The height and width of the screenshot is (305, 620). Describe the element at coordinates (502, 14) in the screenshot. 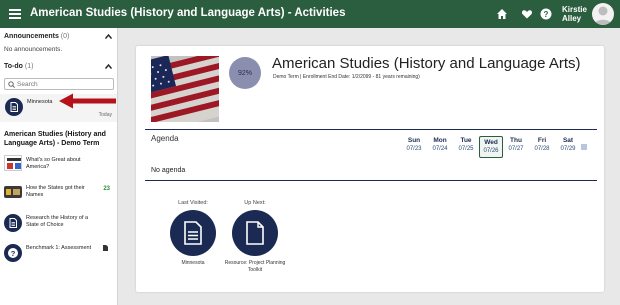

I see `home-icon` at that location.